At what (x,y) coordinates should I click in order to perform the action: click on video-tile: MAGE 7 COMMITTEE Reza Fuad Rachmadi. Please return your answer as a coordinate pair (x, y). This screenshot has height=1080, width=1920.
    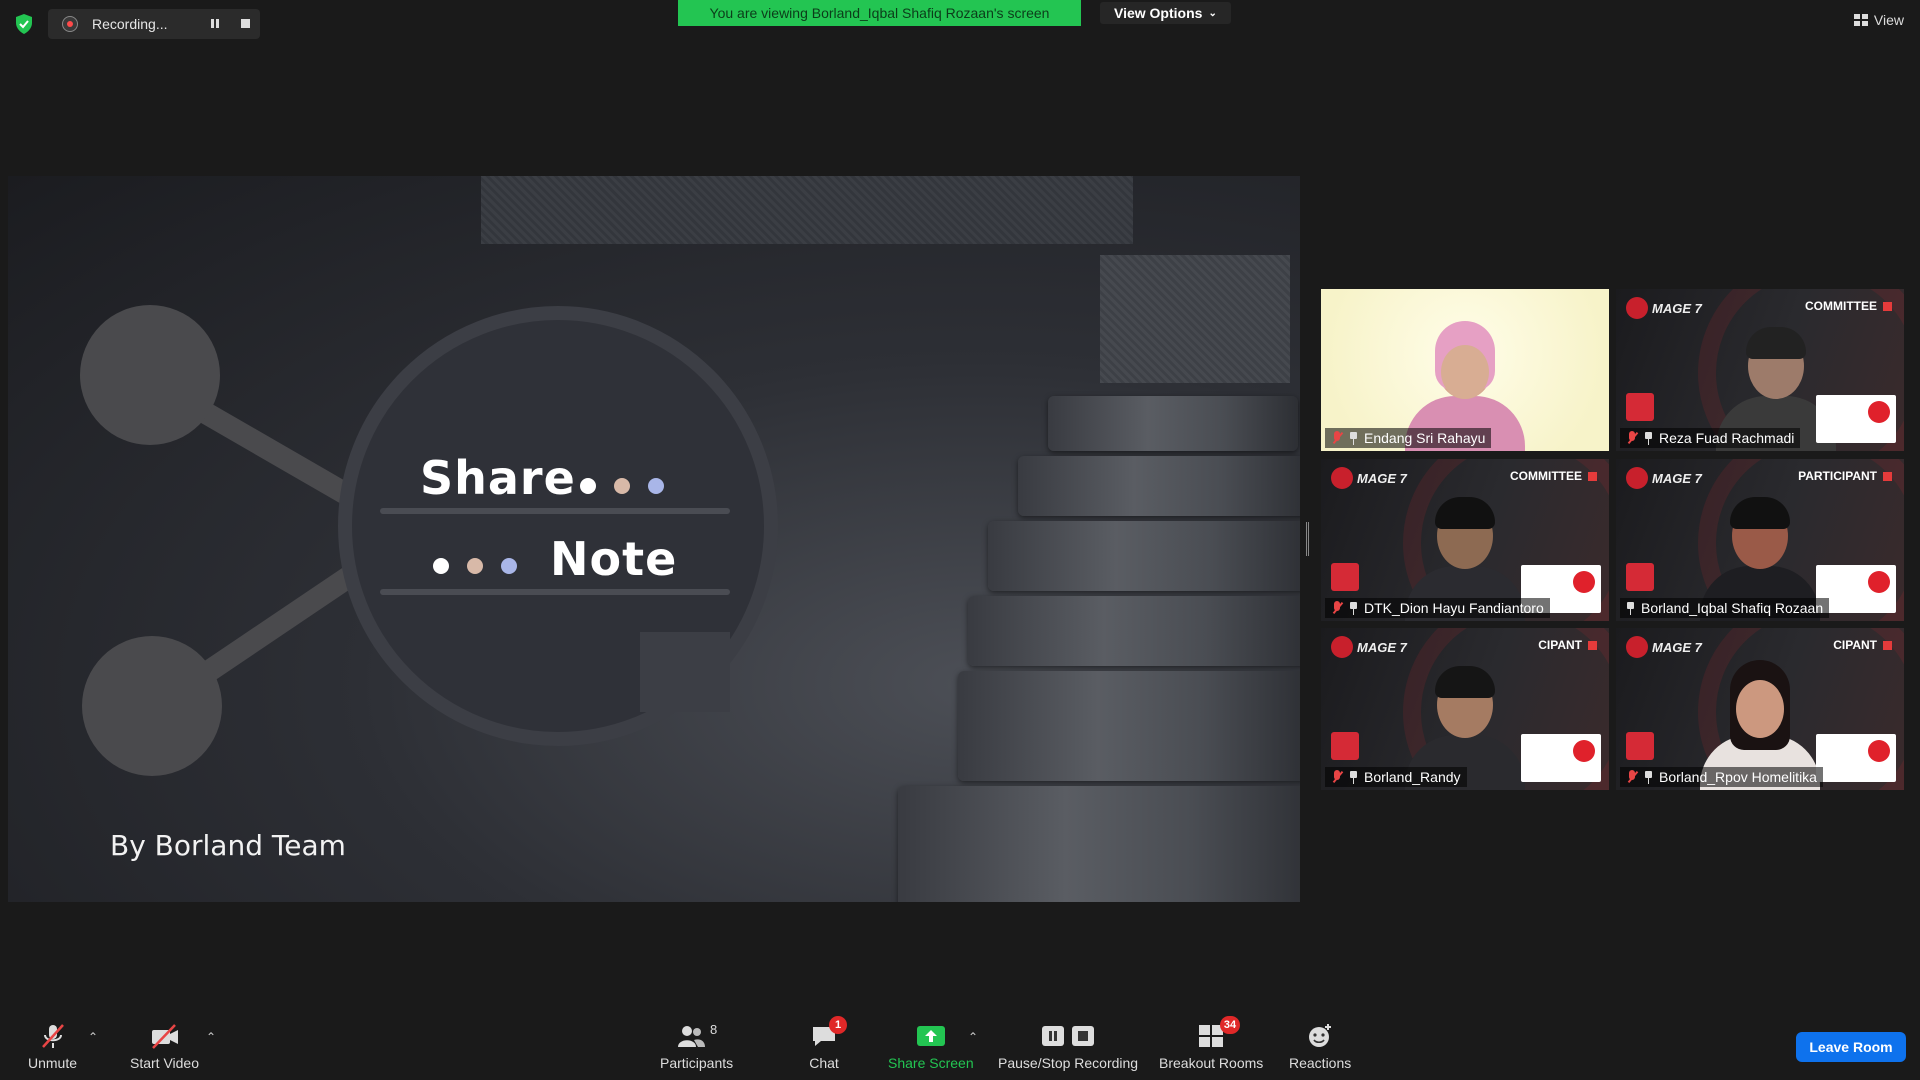
    Looking at the image, I should click on (1760, 370).